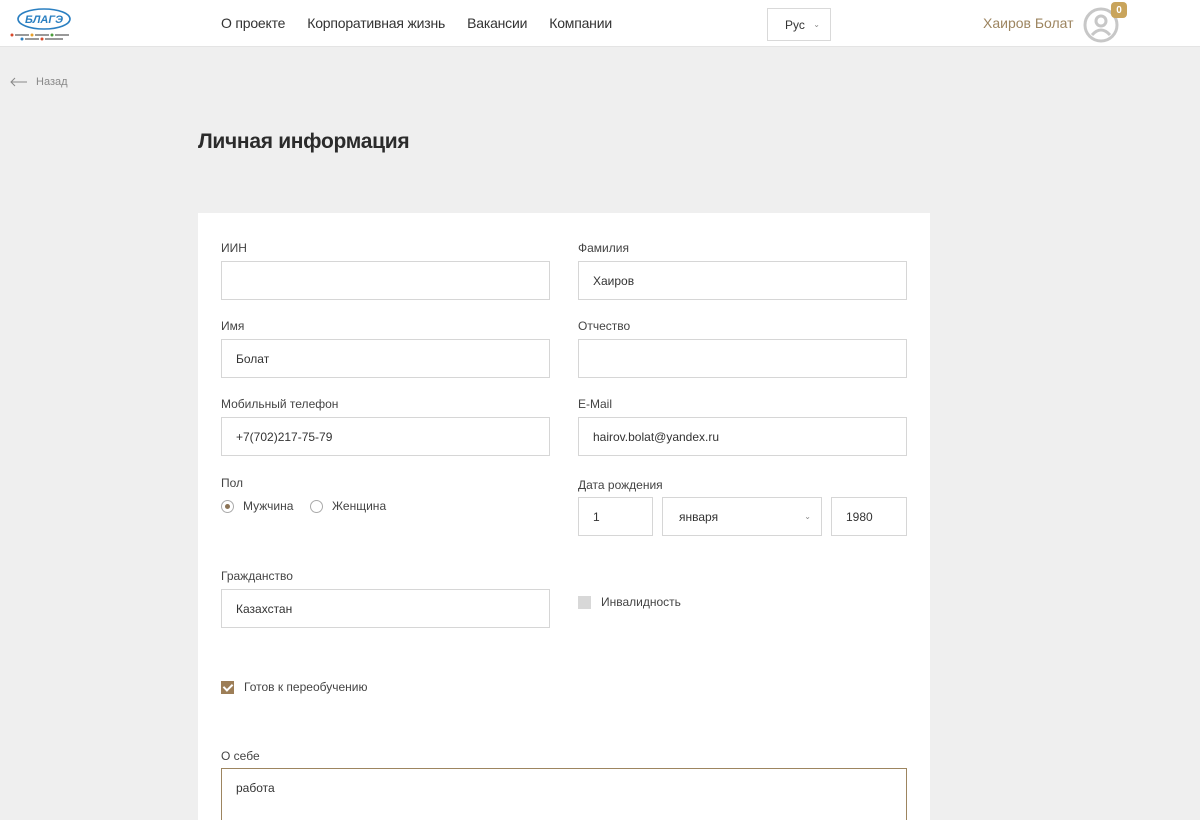 This screenshot has width=1200, height=820. I want to click on back-link: Назад, so click(39, 82).